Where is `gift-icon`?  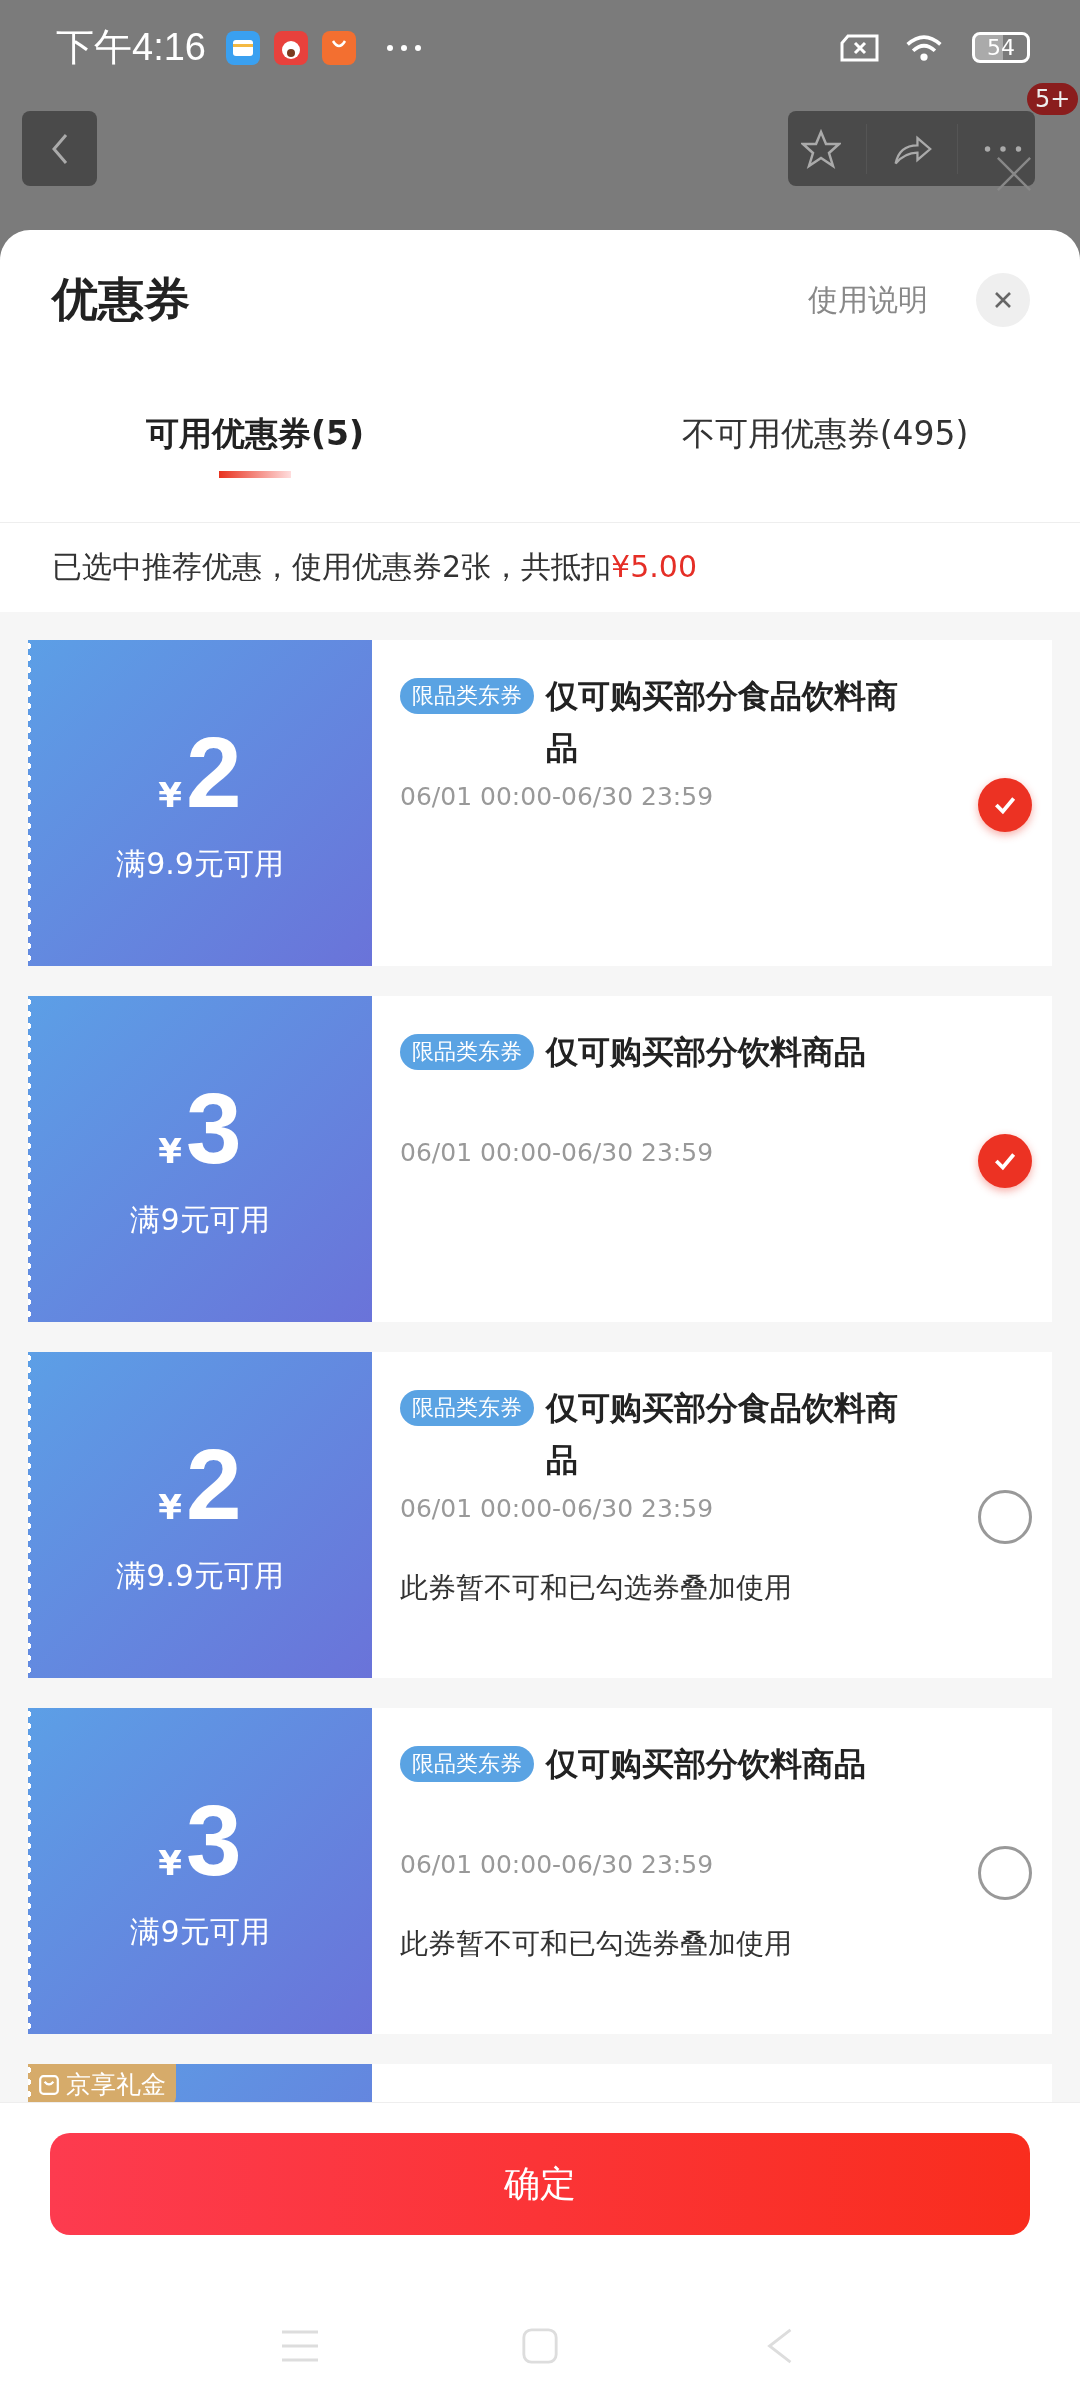
gift-icon is located at coordinates (49, 2084).